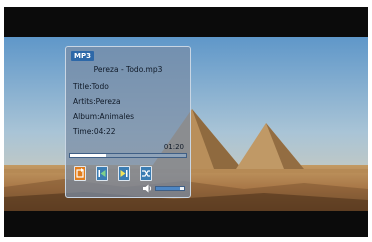 This screenshot has width=372, height=242. I want to click on track-artist: Artits:Pereza, so click(97, 101).